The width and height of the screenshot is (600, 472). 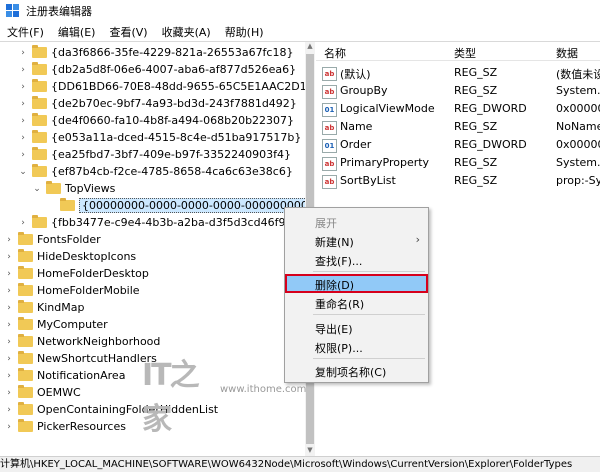 What do you see at coordinates (458, 181) in the screenshot?
I see `value-row: ab SortByList REG_SZ prop:-Sy` at bounding box center [458, 181].